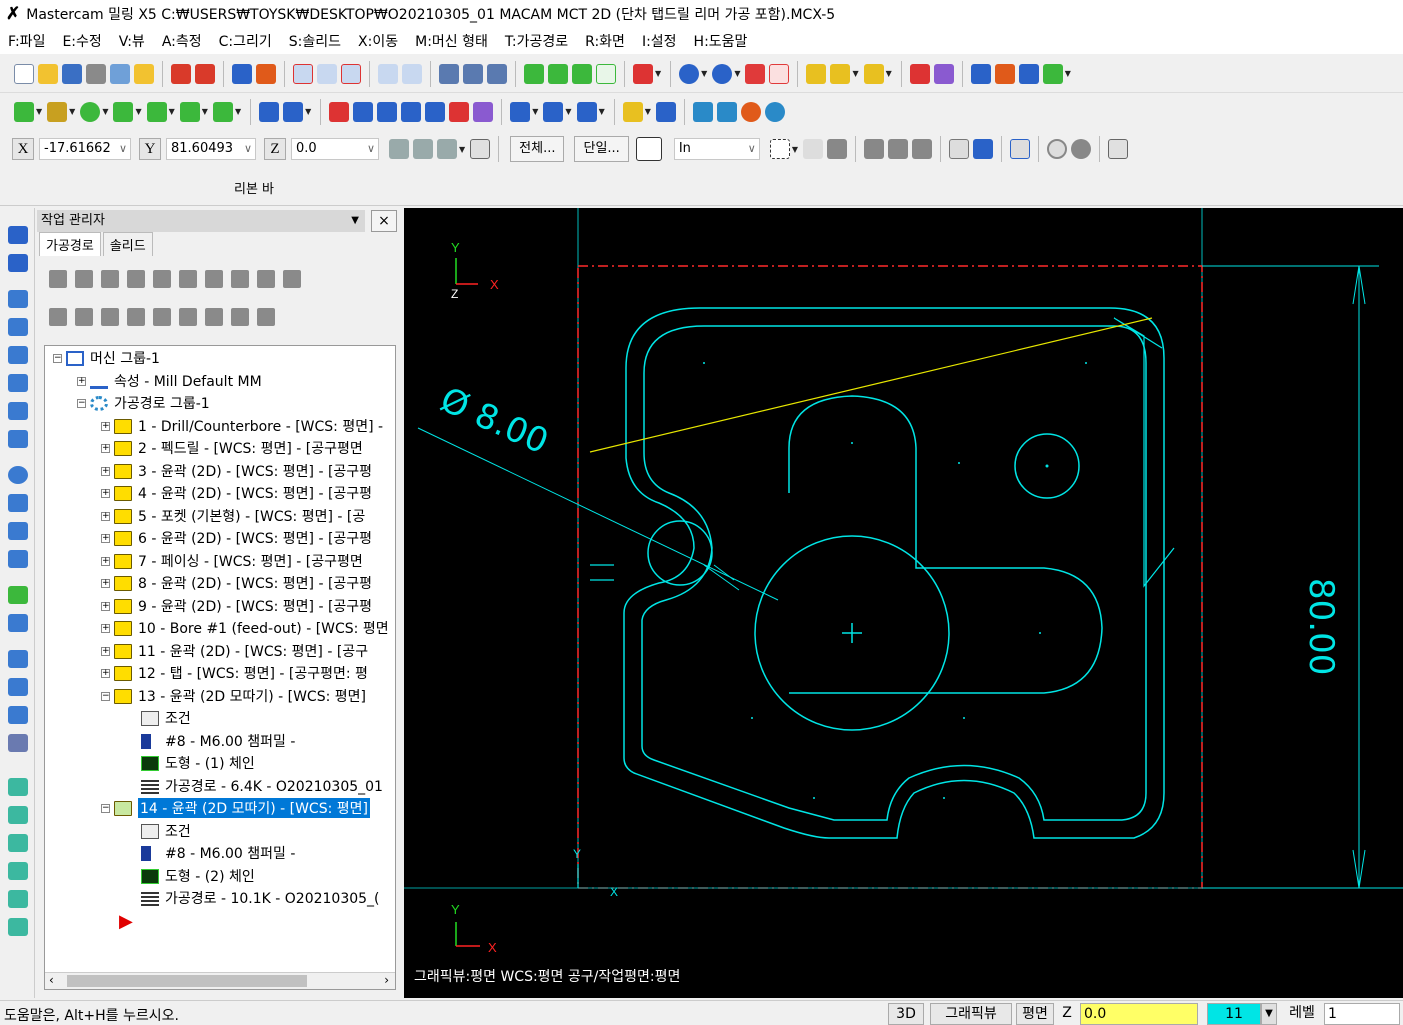 This screenshot has width=1403, height=1025. Describe the element at coordinates (1019, 149) in the screenshot. I see `verify-select-icon` at that location.